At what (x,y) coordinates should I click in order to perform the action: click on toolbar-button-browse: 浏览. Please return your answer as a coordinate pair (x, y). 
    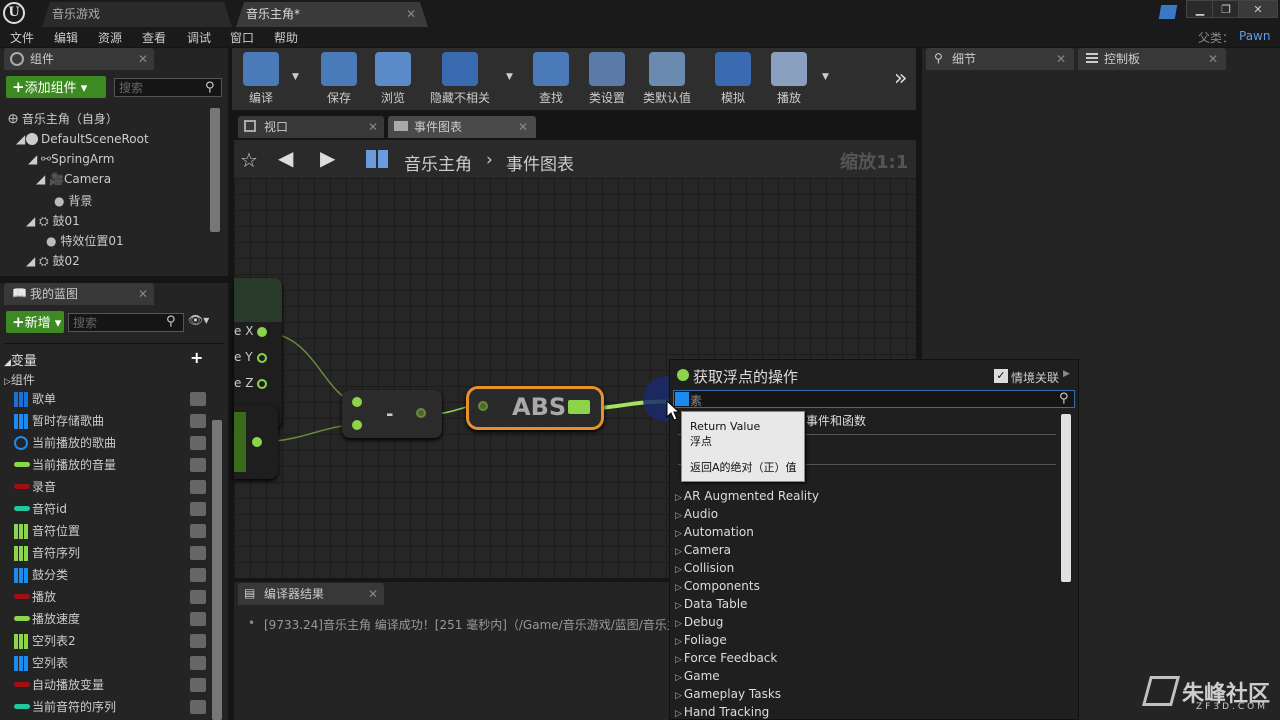
    Looking at the image, I should click on (393, 80).